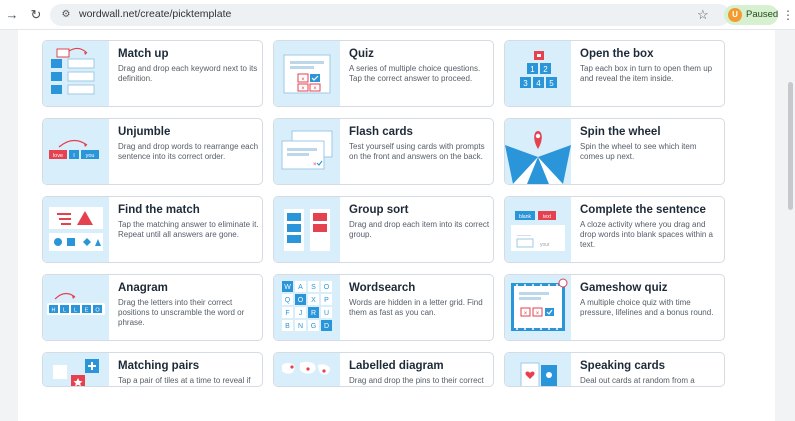 The height and width of the screenshot is (421, 795). Describe the element at coordinates (287, 326) in the screenshot. I see `letter-cell-text: B` at that location.